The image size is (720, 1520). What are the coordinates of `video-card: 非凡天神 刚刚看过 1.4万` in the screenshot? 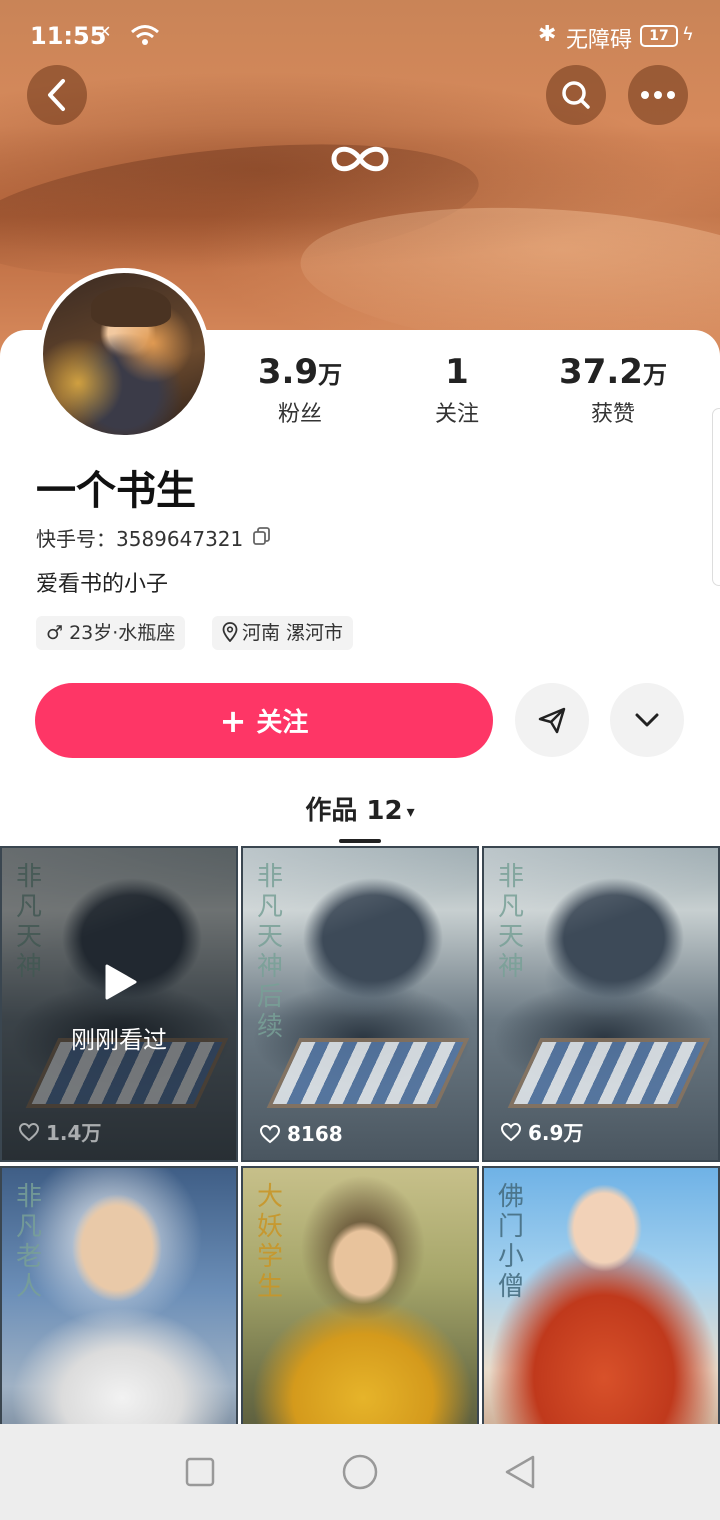 It's located at (119, 1004).